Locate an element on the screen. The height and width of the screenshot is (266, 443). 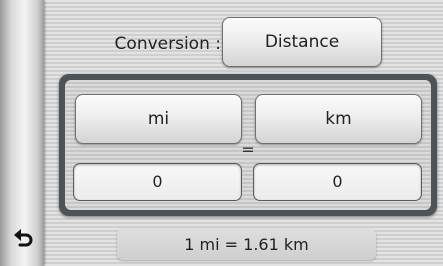
left-rail is located at coordinates (22, 133).